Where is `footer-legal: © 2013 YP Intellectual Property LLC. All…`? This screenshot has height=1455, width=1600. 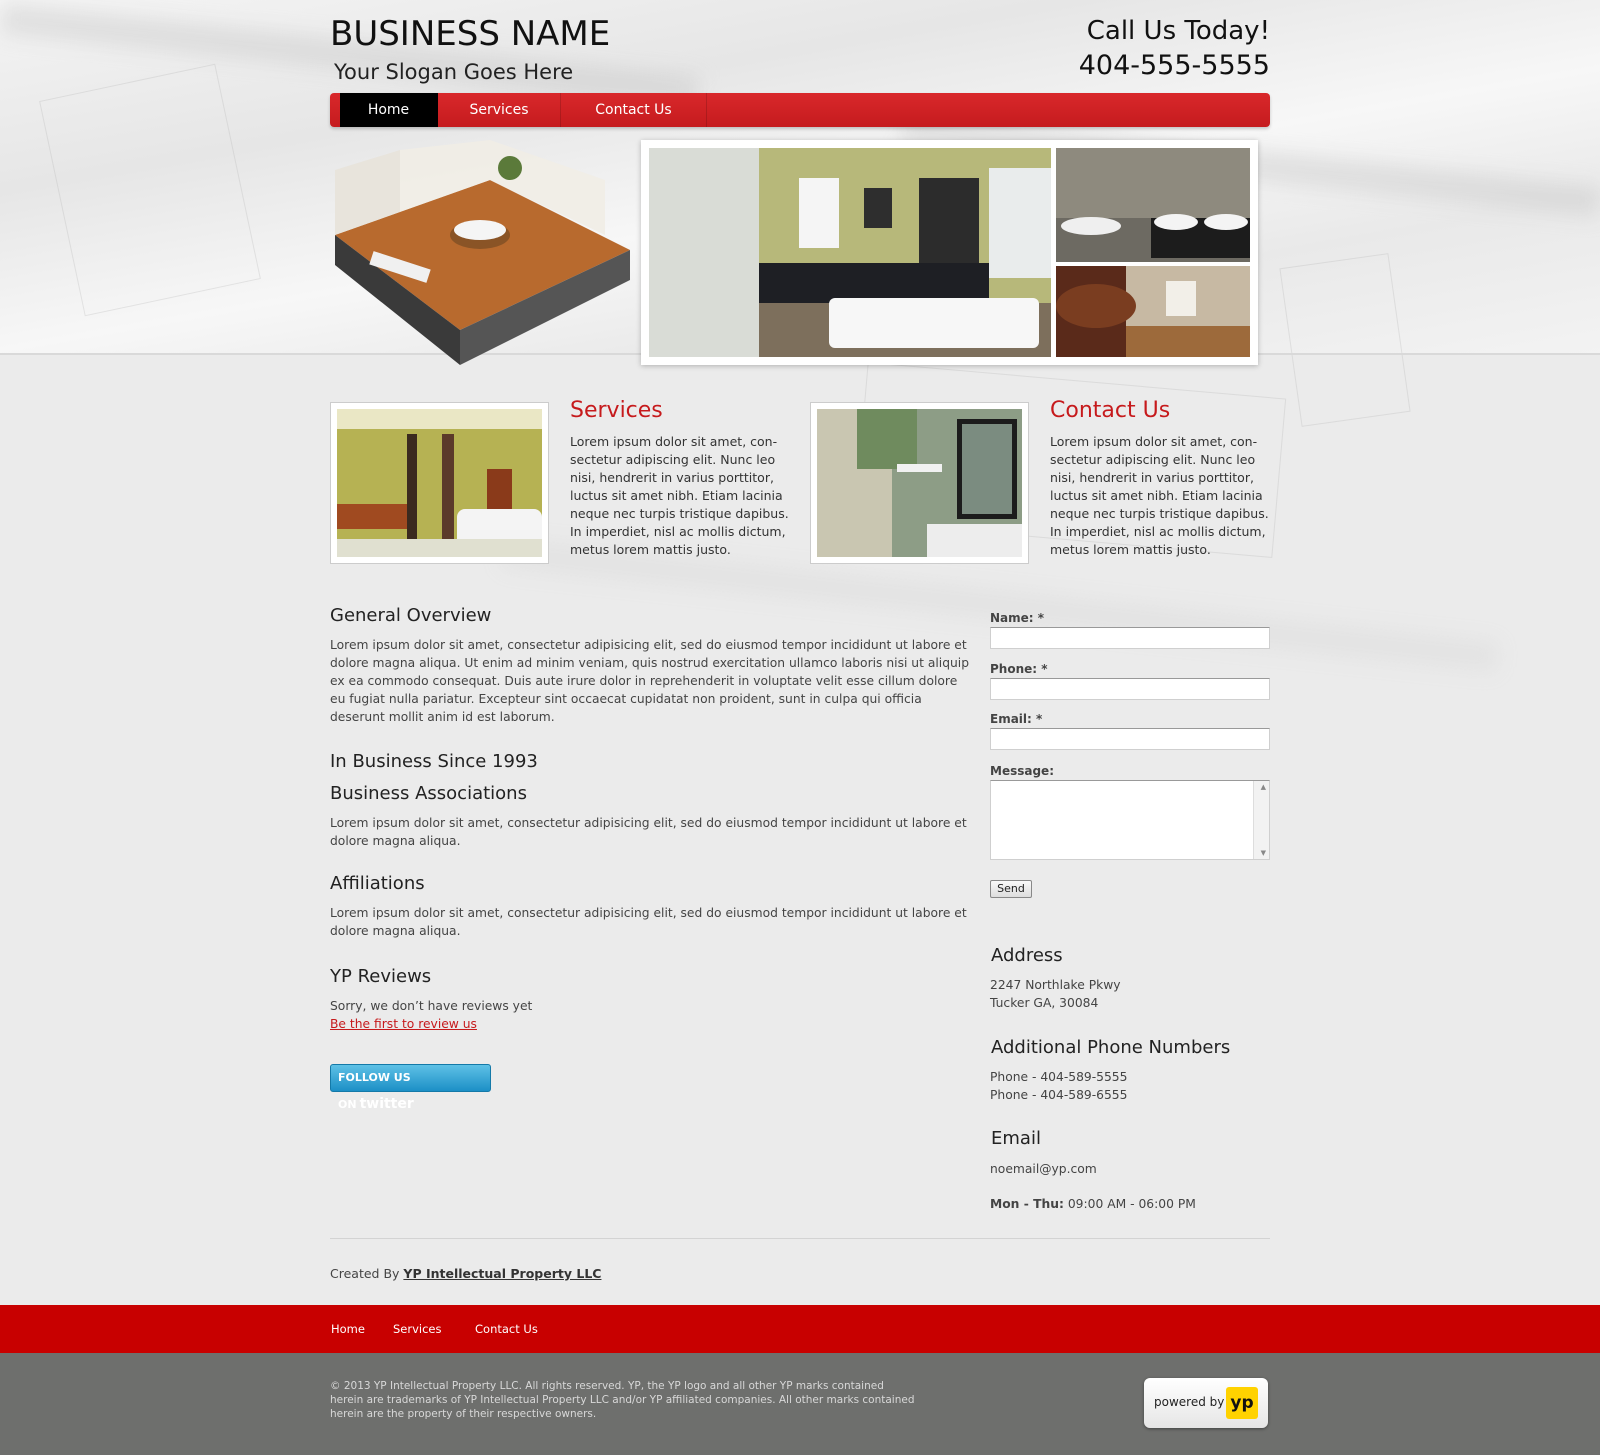
footer-legal: © 2013 YP Intellectual Property LLC. All… is located at coordinates (800, 1404).